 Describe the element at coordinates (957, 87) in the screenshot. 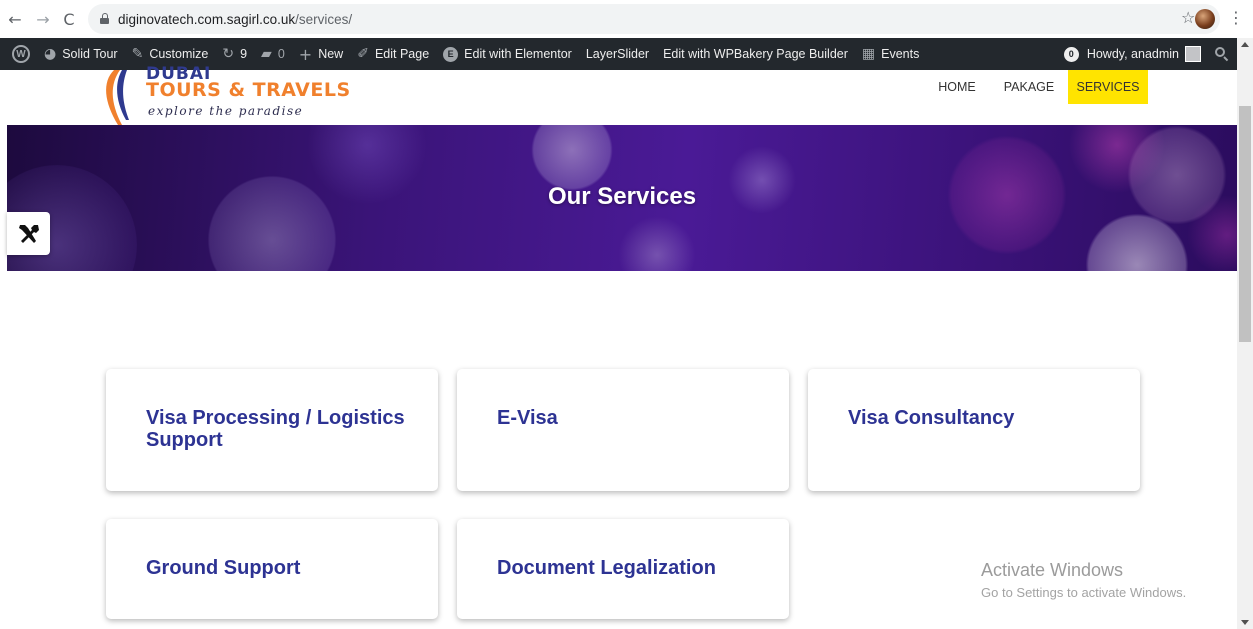

I see `nav-home: HOME` at that location.